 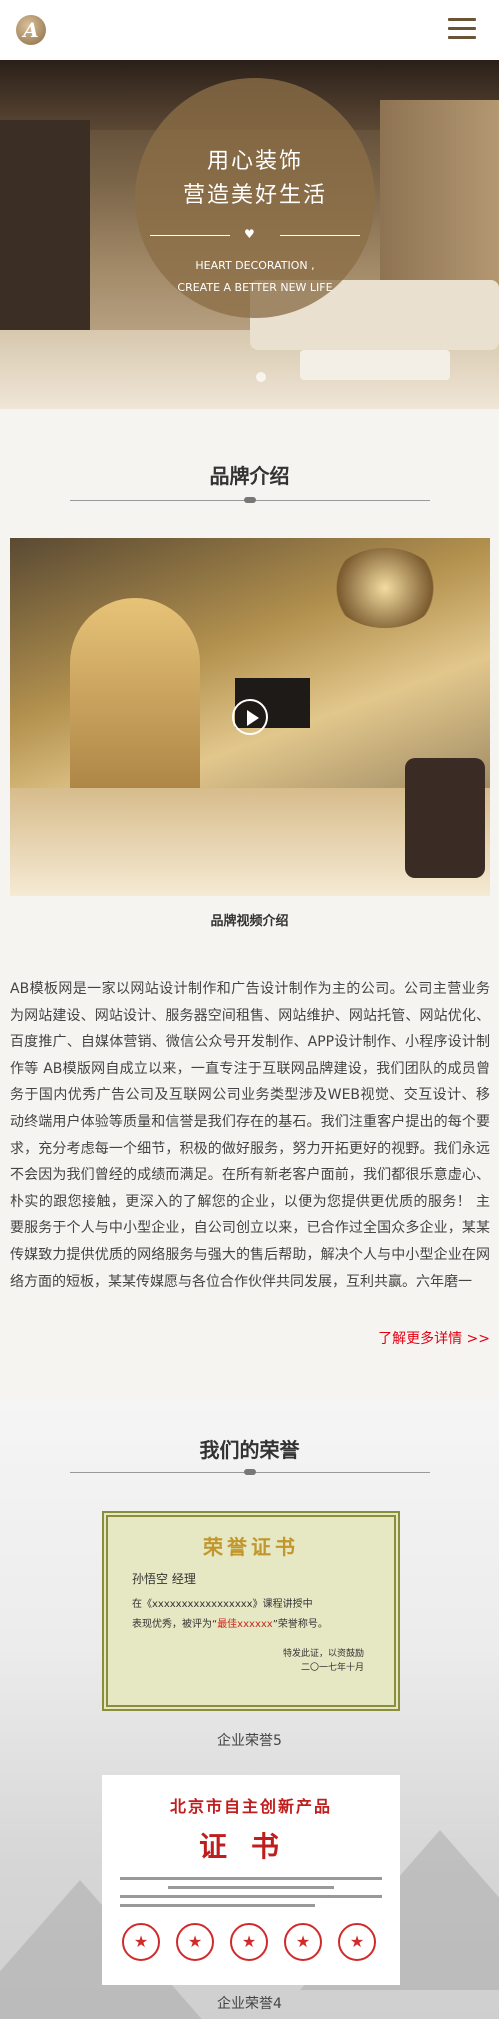 What do you see at coordinates (250, 1846) in the screenshot?
I see `cert-big-title: 证书` at bounding box center [250, 1846].